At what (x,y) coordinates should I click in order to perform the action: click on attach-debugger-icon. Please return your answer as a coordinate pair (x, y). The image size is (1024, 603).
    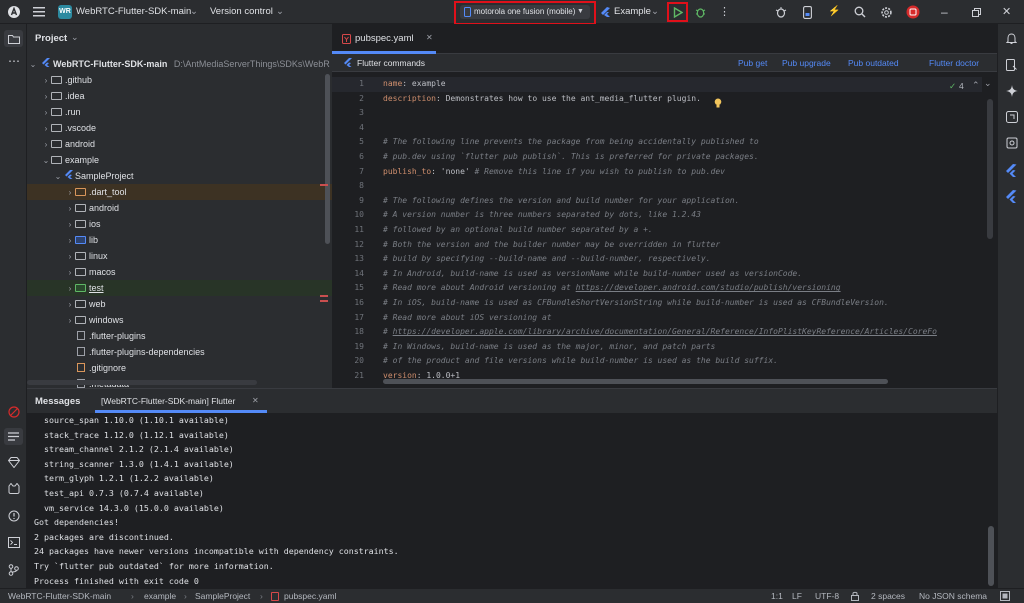
    Looking at the image, I should click on (781, 12).